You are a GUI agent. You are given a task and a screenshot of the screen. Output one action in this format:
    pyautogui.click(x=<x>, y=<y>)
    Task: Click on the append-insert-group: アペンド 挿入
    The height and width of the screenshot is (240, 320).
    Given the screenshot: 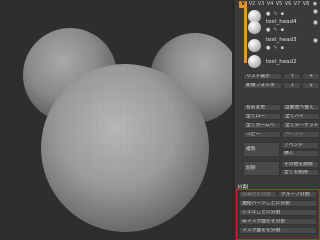 What is the action you would take?
    pyautogui.click(x=300, y=149)
    